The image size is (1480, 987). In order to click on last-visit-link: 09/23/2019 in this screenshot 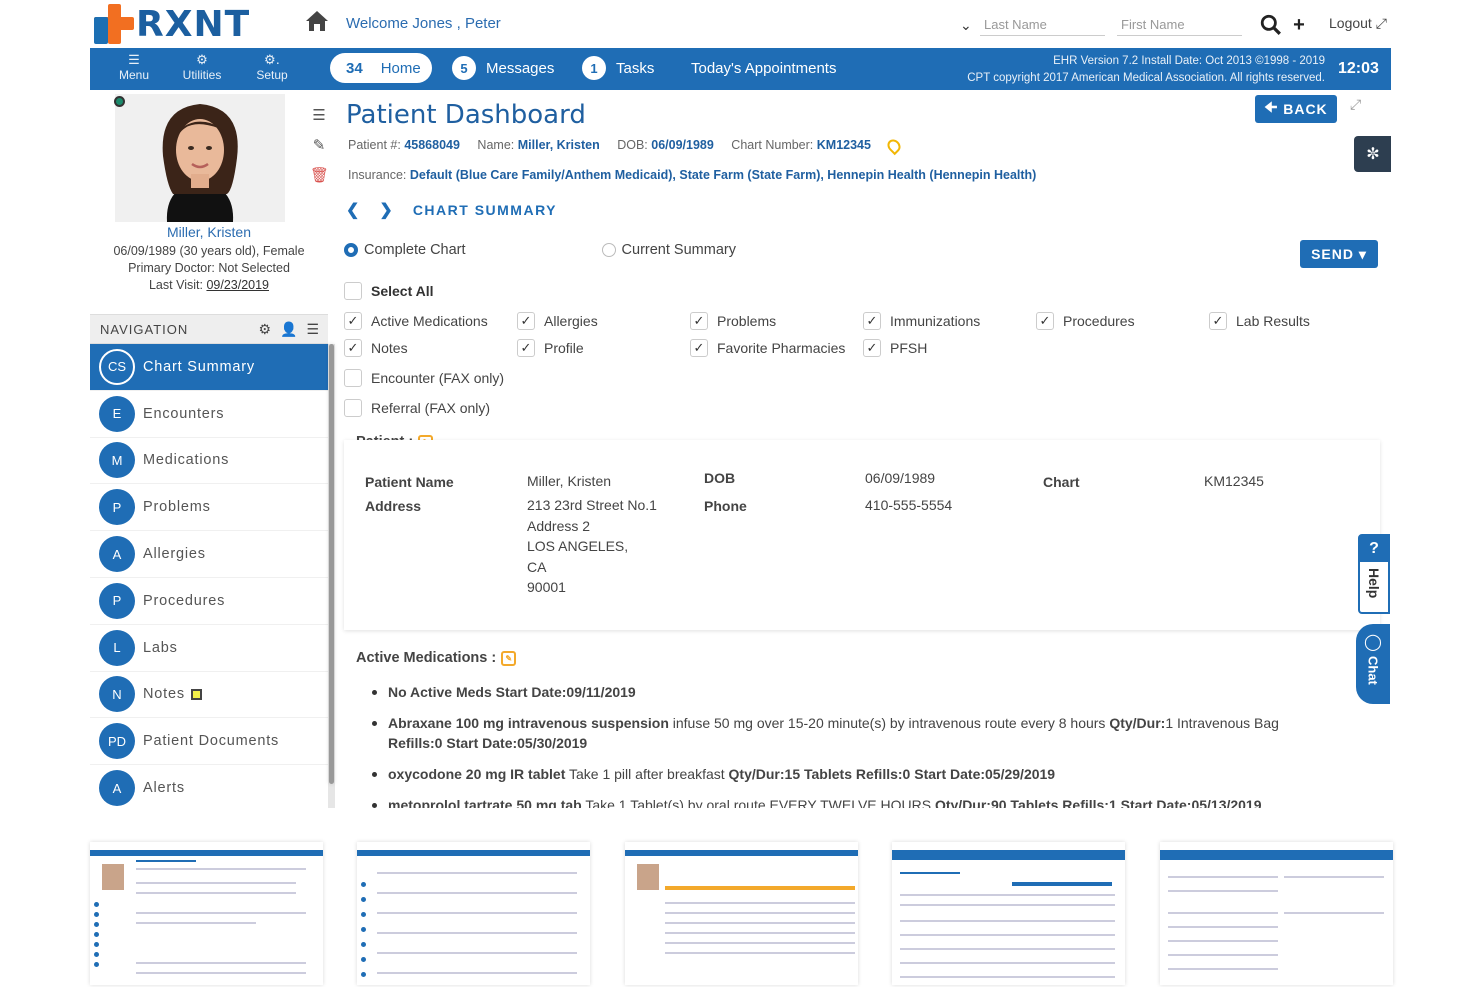, I will do `click(237, 285)`.